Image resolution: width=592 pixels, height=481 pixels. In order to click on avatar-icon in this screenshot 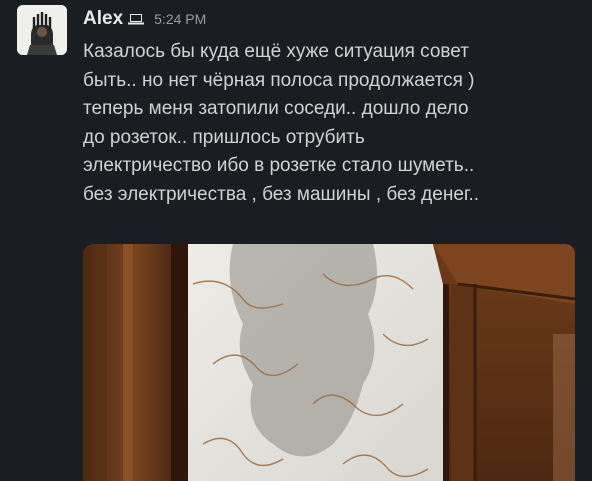, I will do `click(42, 30)`.